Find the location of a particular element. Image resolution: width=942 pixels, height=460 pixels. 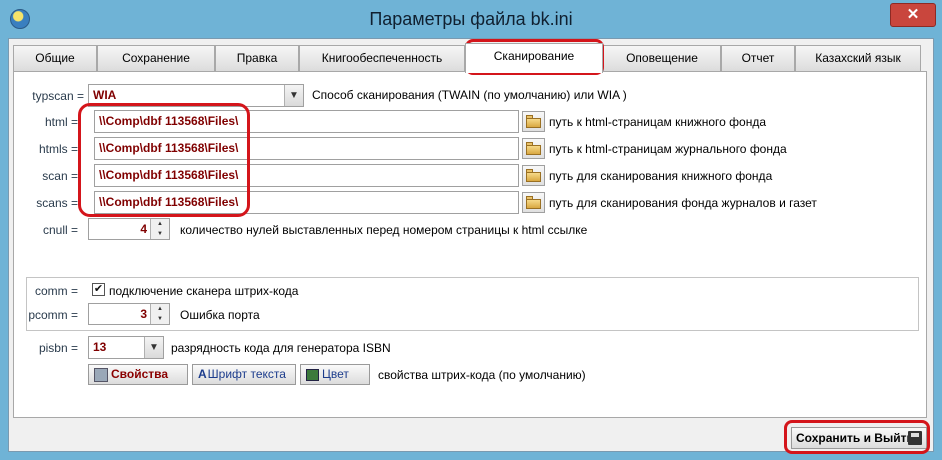

tab-report: Отчет is located at coordinates (758, 58).